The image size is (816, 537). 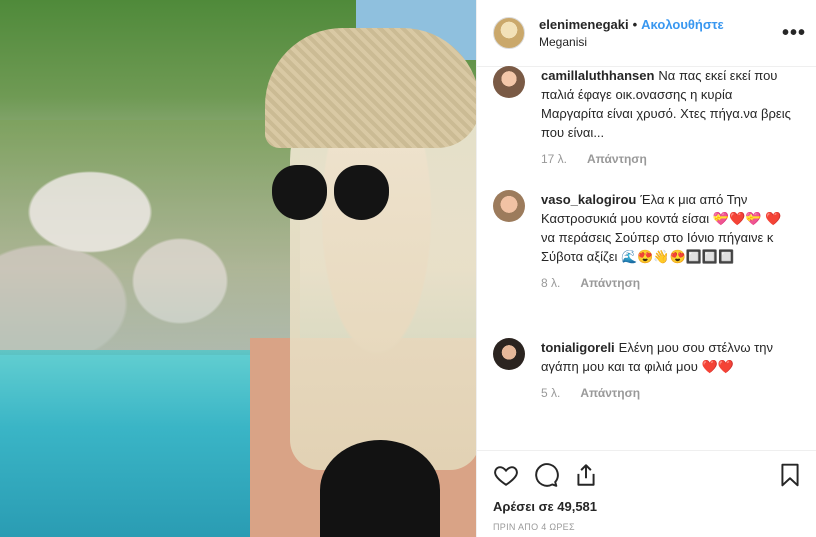 I want to click on comment-icon, so click(x=546, y=475).